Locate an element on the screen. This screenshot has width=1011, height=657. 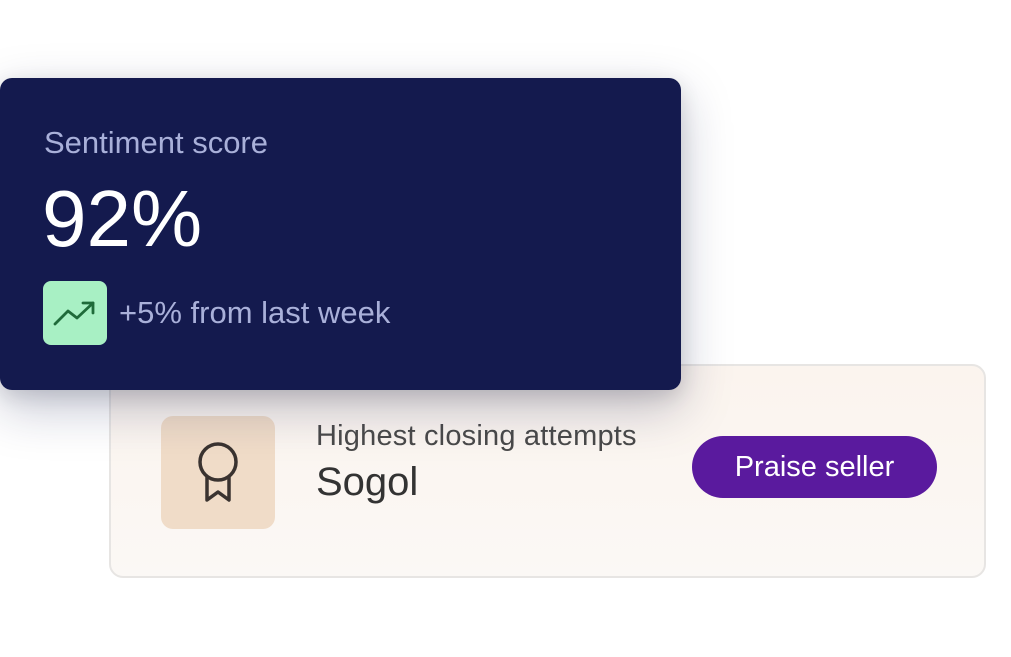
sentiment-value: 92% is located at coordinates (122, 218).